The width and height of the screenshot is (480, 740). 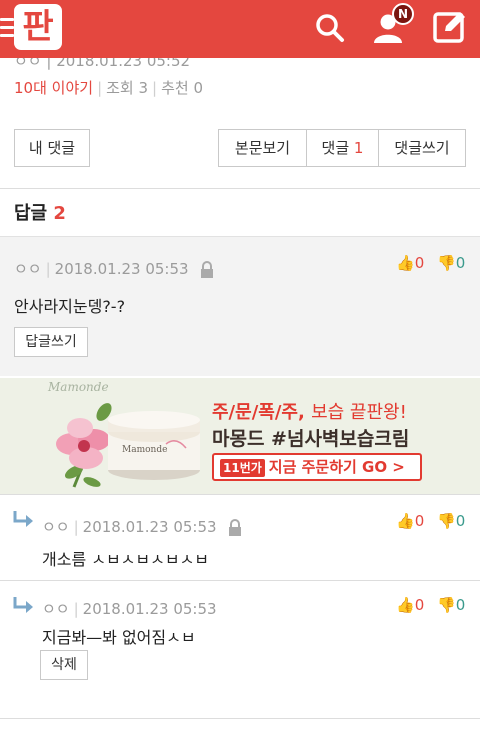 What do you see at coordinates (56, 527) in the screenshot?
I see `reply1-author: ㅇㅇ` at bounding box center [56, 527].